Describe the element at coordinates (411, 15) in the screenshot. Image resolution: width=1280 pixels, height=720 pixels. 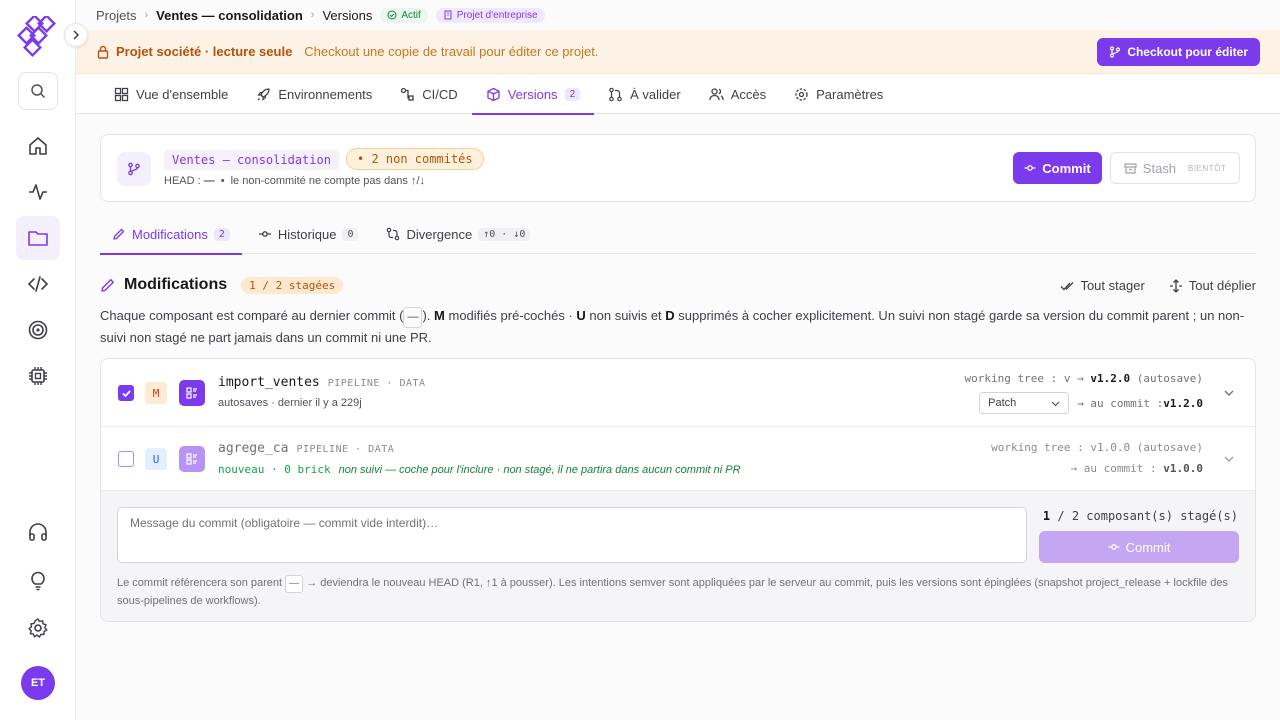
I see `status-badge-label: Actif` at that location.